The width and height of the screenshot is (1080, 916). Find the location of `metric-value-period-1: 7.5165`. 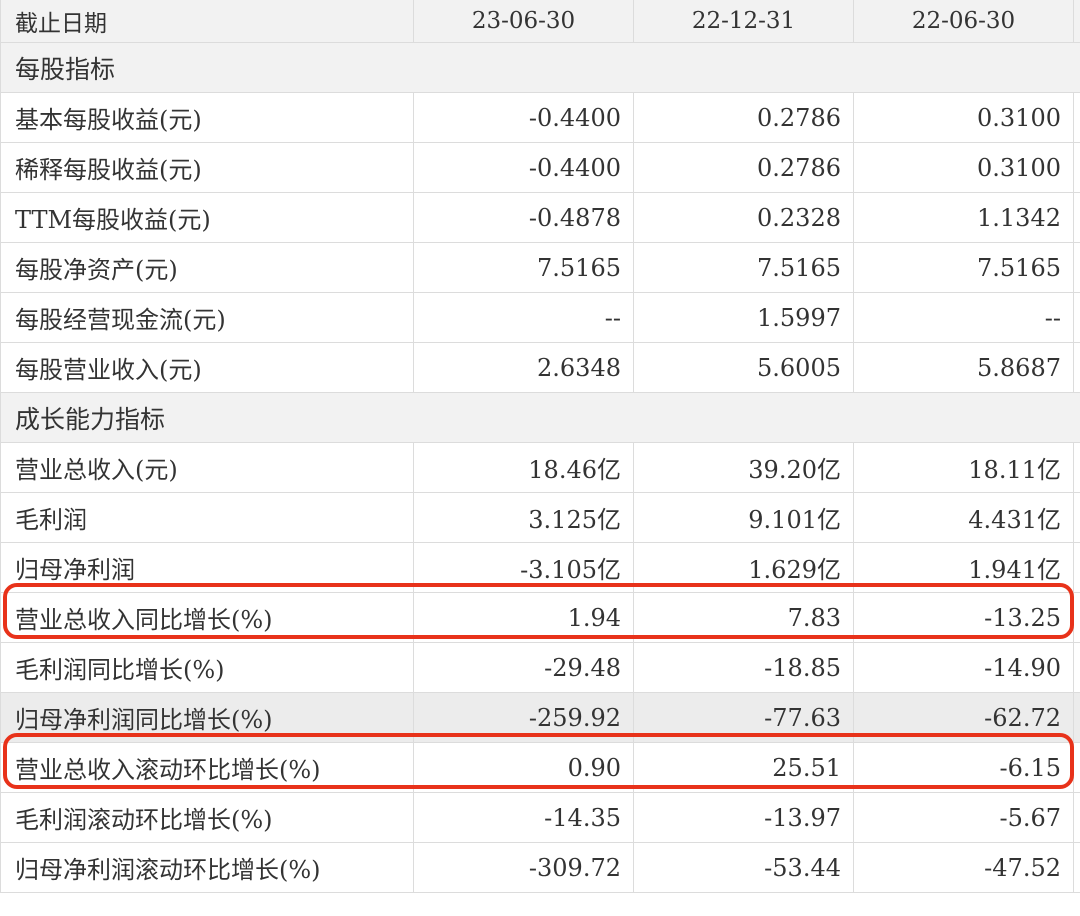

metric-value-period-1: 7.5165 is located at coordinates (524, 267).